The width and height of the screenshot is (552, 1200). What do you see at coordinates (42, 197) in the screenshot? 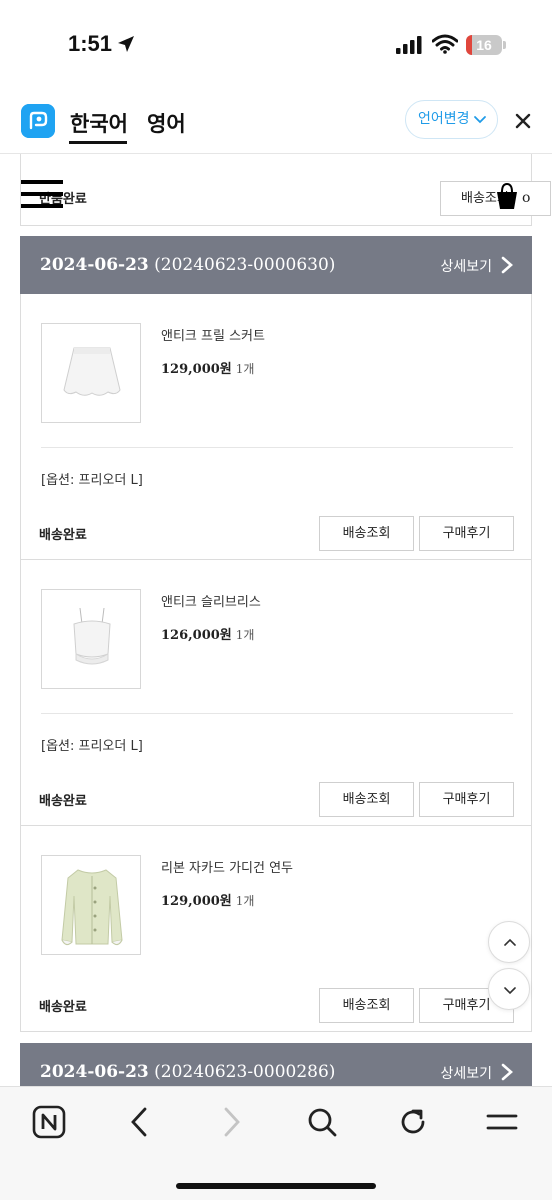
I see `hamburger-menu-icon` at bounding box center [42, 197].